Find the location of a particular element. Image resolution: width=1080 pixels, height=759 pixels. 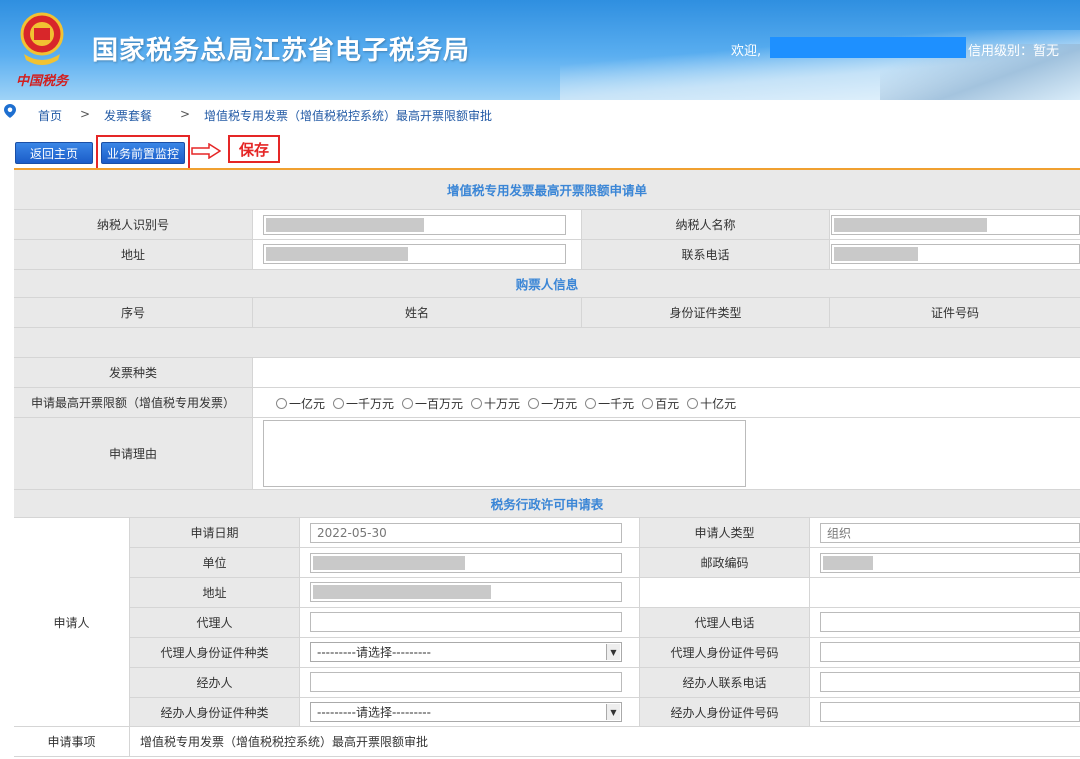

buyer-empty-row is located at coordinates (547, 343).